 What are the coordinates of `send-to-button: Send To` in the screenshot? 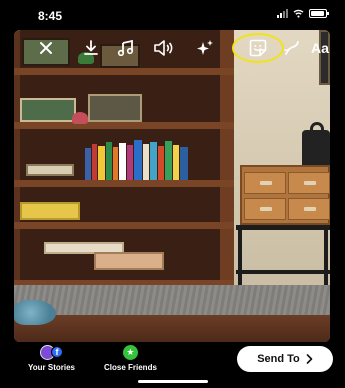 It's located at (285, 359).